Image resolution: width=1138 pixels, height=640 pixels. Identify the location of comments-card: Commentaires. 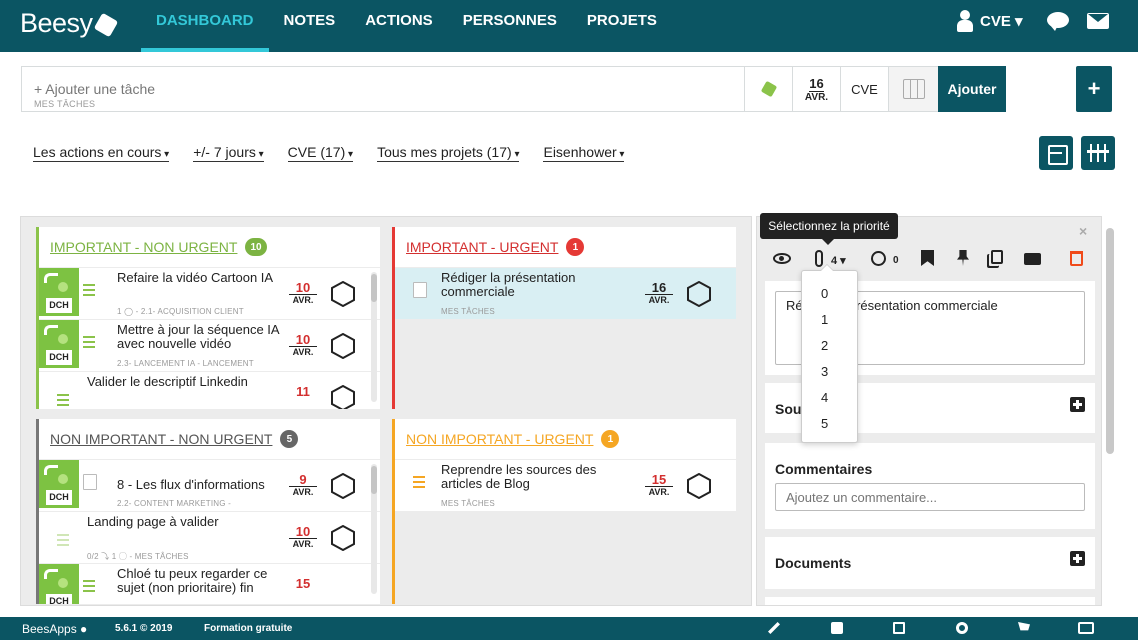
(930, 486).